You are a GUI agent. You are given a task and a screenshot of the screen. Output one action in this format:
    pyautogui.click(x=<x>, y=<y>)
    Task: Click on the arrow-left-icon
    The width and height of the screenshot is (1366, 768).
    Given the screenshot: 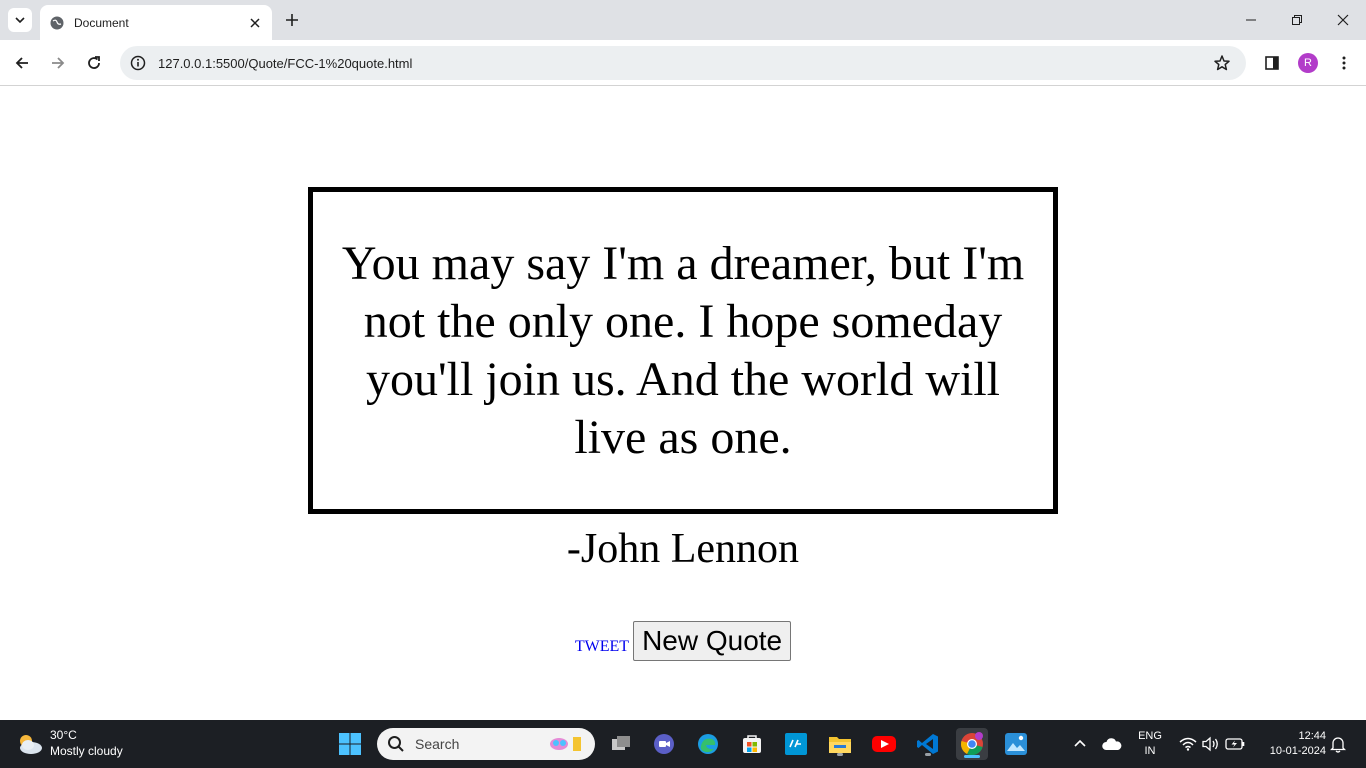 What is the action you would take?
    pyautogui.click(x=21, y=63)
    